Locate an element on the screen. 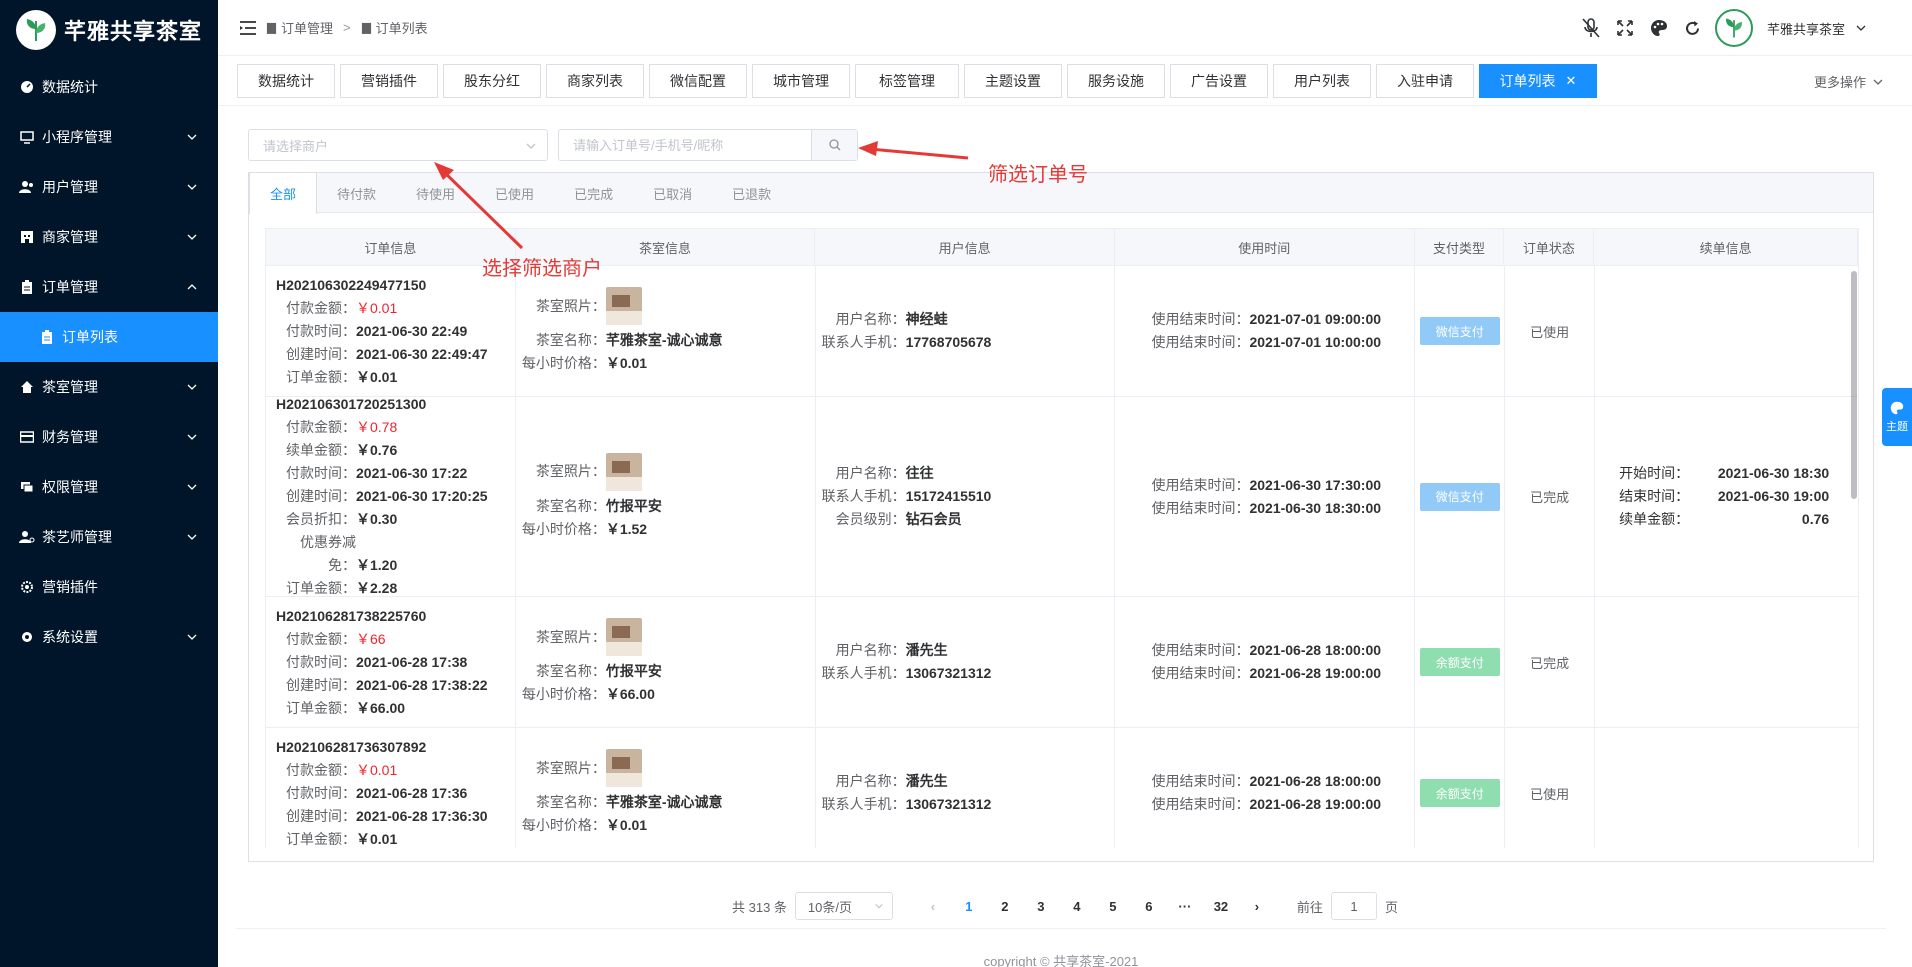 The height and width of the screenshot is (967, 1912). sidebar-item-order-list: 订单列表 is located at coordinates (109, 337).